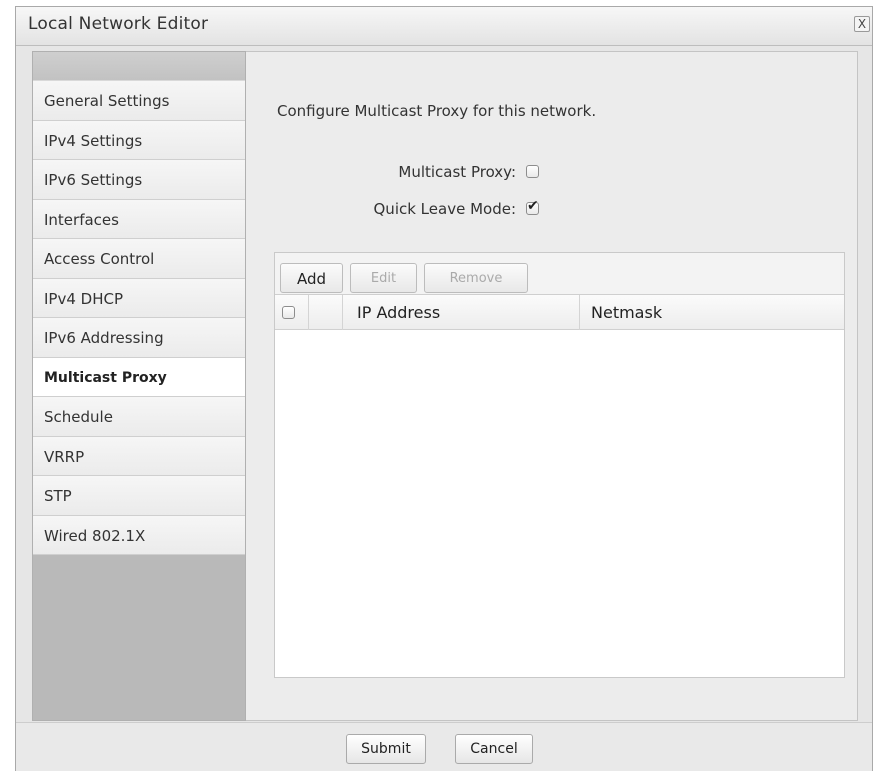 Image resolution: width=886 pixels, height=773 pixels. Describe the element at coordinates (532, 171) in the screenshot. I see `multicast-proxy-checkbox` at that location.